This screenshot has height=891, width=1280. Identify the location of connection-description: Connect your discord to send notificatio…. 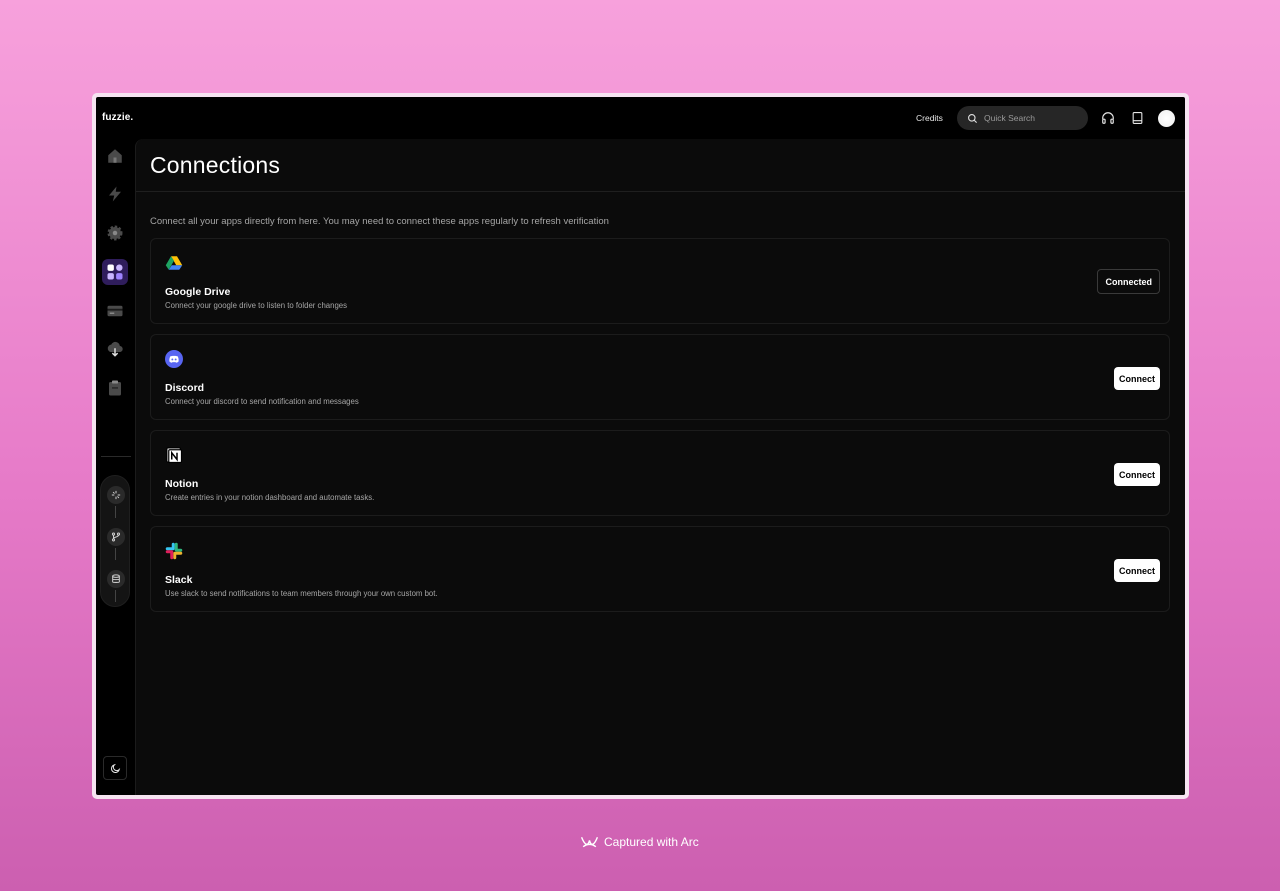
(262, 401).